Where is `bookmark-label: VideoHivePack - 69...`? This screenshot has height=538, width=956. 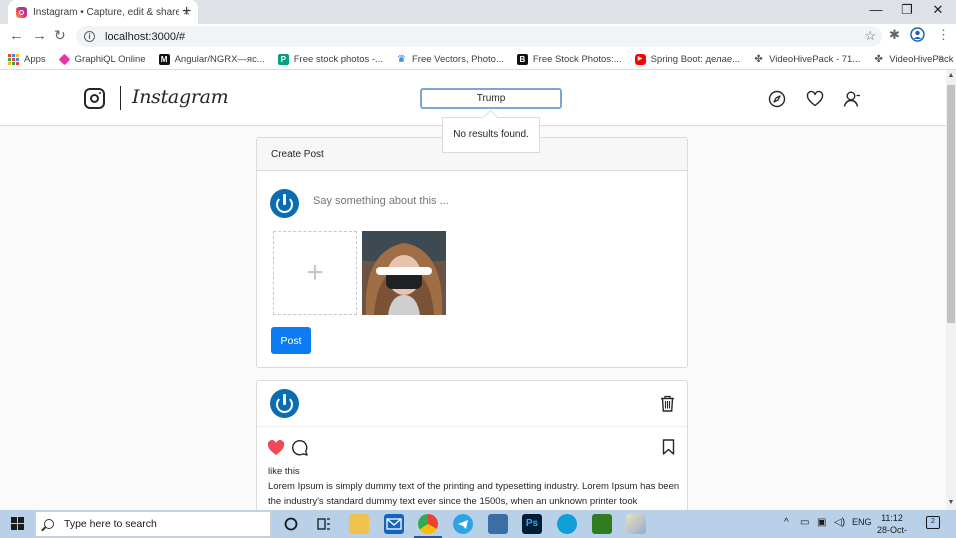
bookmark-label: VideoHivePack - 69... is located at coordinates (922, 59).